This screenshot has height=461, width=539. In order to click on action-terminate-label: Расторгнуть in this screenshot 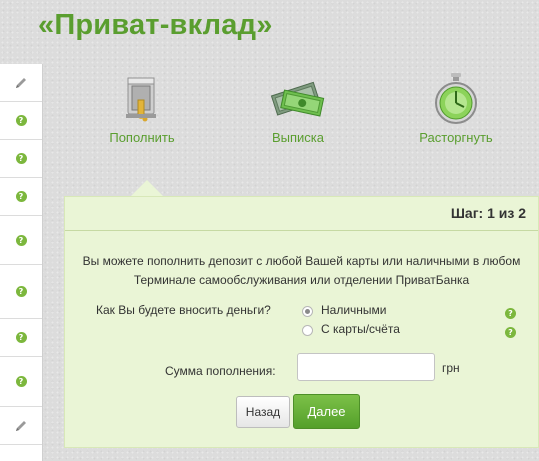, I will do `click(456, 137)`.